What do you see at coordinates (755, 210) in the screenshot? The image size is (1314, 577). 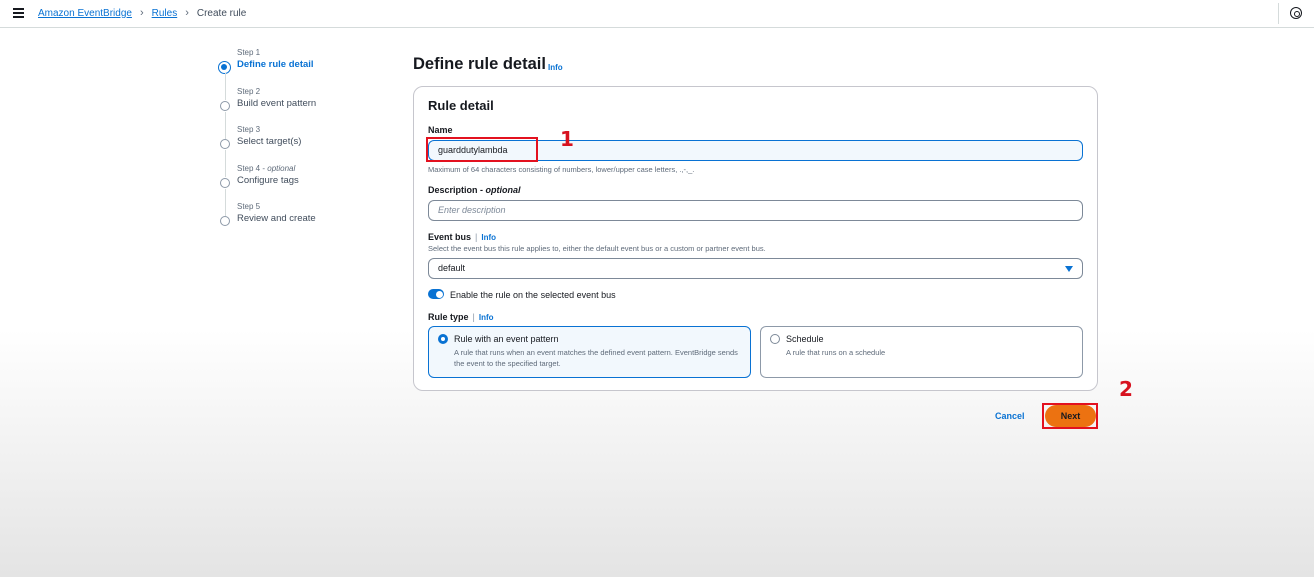 I see `description-input: Enter description` at bounding box center [755, 210].